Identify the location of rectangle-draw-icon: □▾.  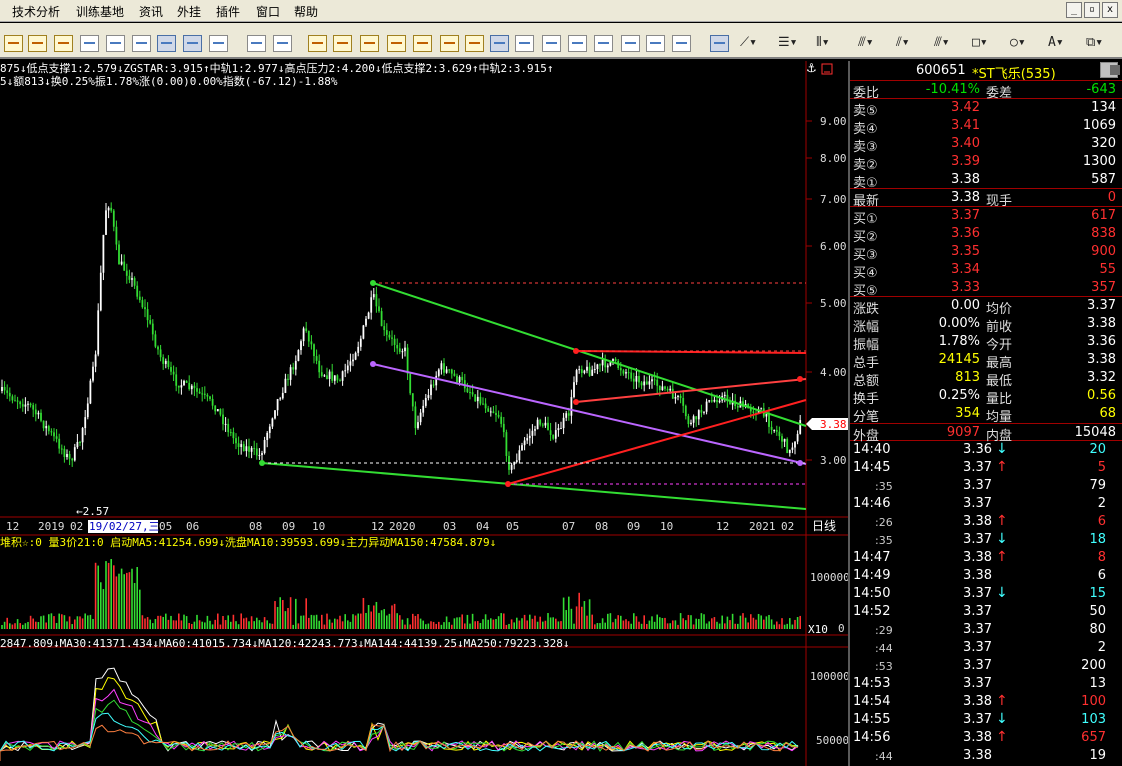
(984, 43).